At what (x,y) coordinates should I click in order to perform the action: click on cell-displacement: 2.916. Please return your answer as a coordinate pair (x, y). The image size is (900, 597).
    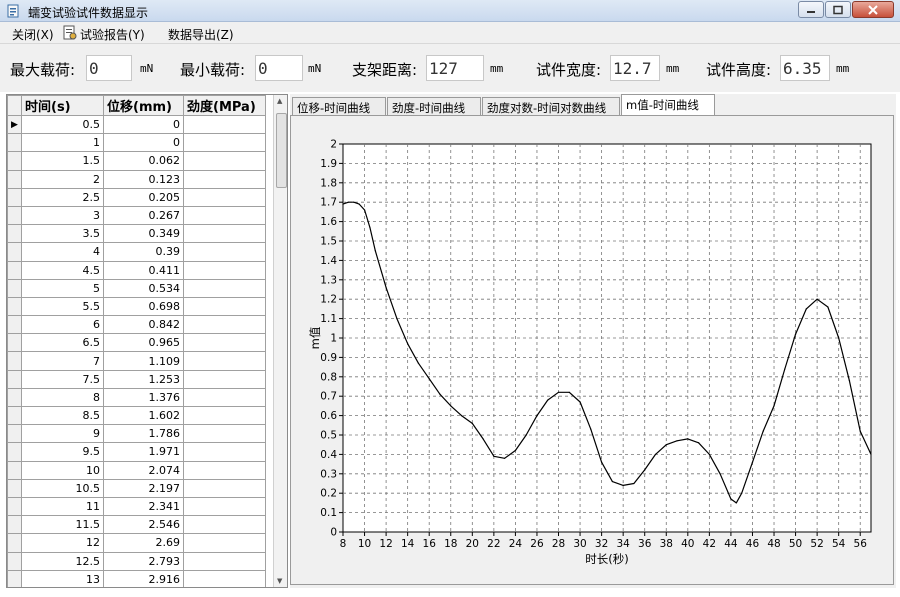
    Looking at the image, I should click on (143, 578).